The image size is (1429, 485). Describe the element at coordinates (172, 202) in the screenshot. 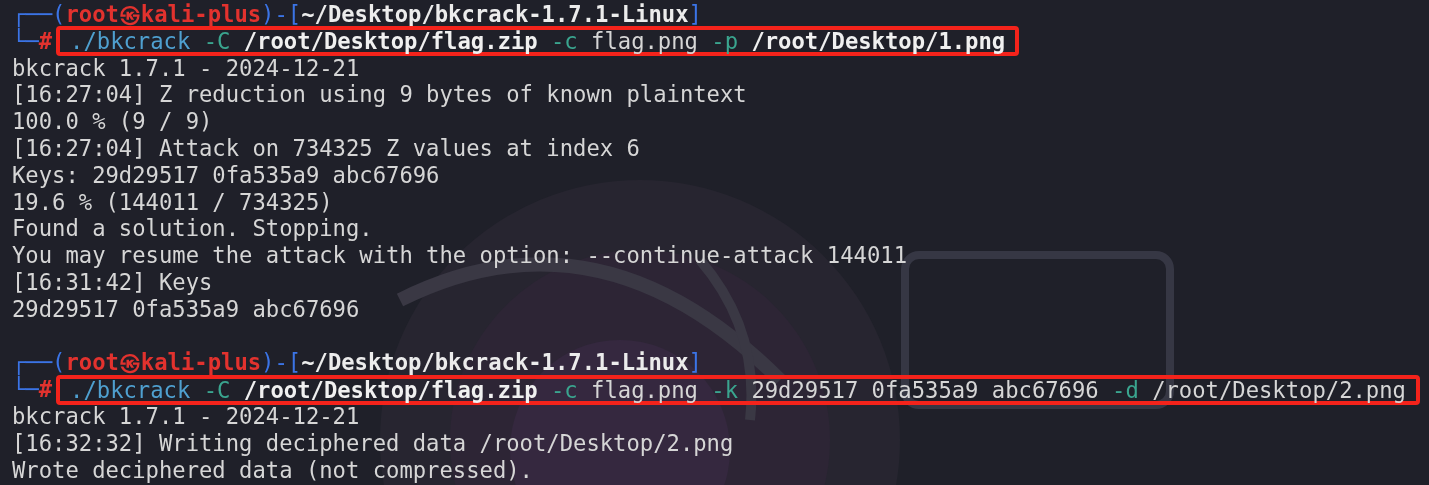

I see `output-line: 19.6 % (144011 / 734325)` at that location.